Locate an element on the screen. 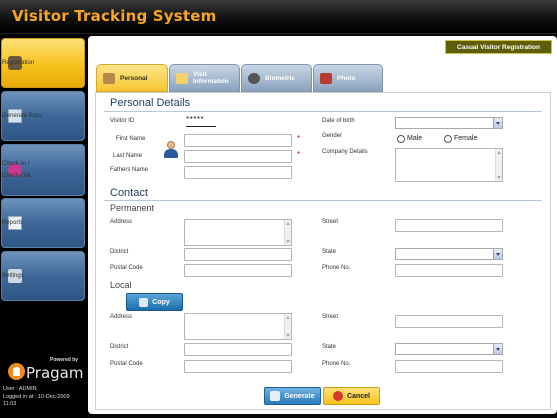 The image size is (557, 418). sidebar-item-label: Check-In / Check-Out is located at coordinates (16, 170).